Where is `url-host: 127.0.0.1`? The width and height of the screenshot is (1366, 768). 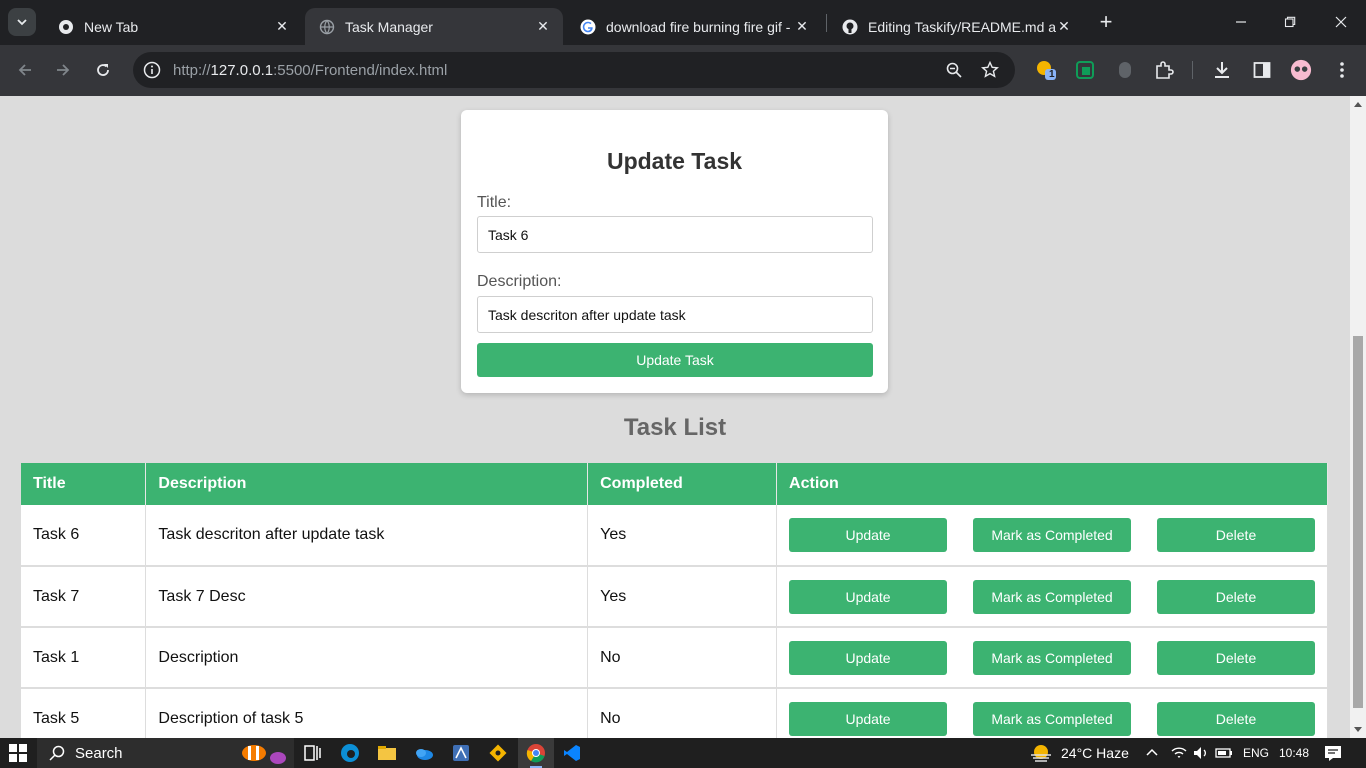 url-host: 127.0.0.1 is located at coordinates (242, 70).